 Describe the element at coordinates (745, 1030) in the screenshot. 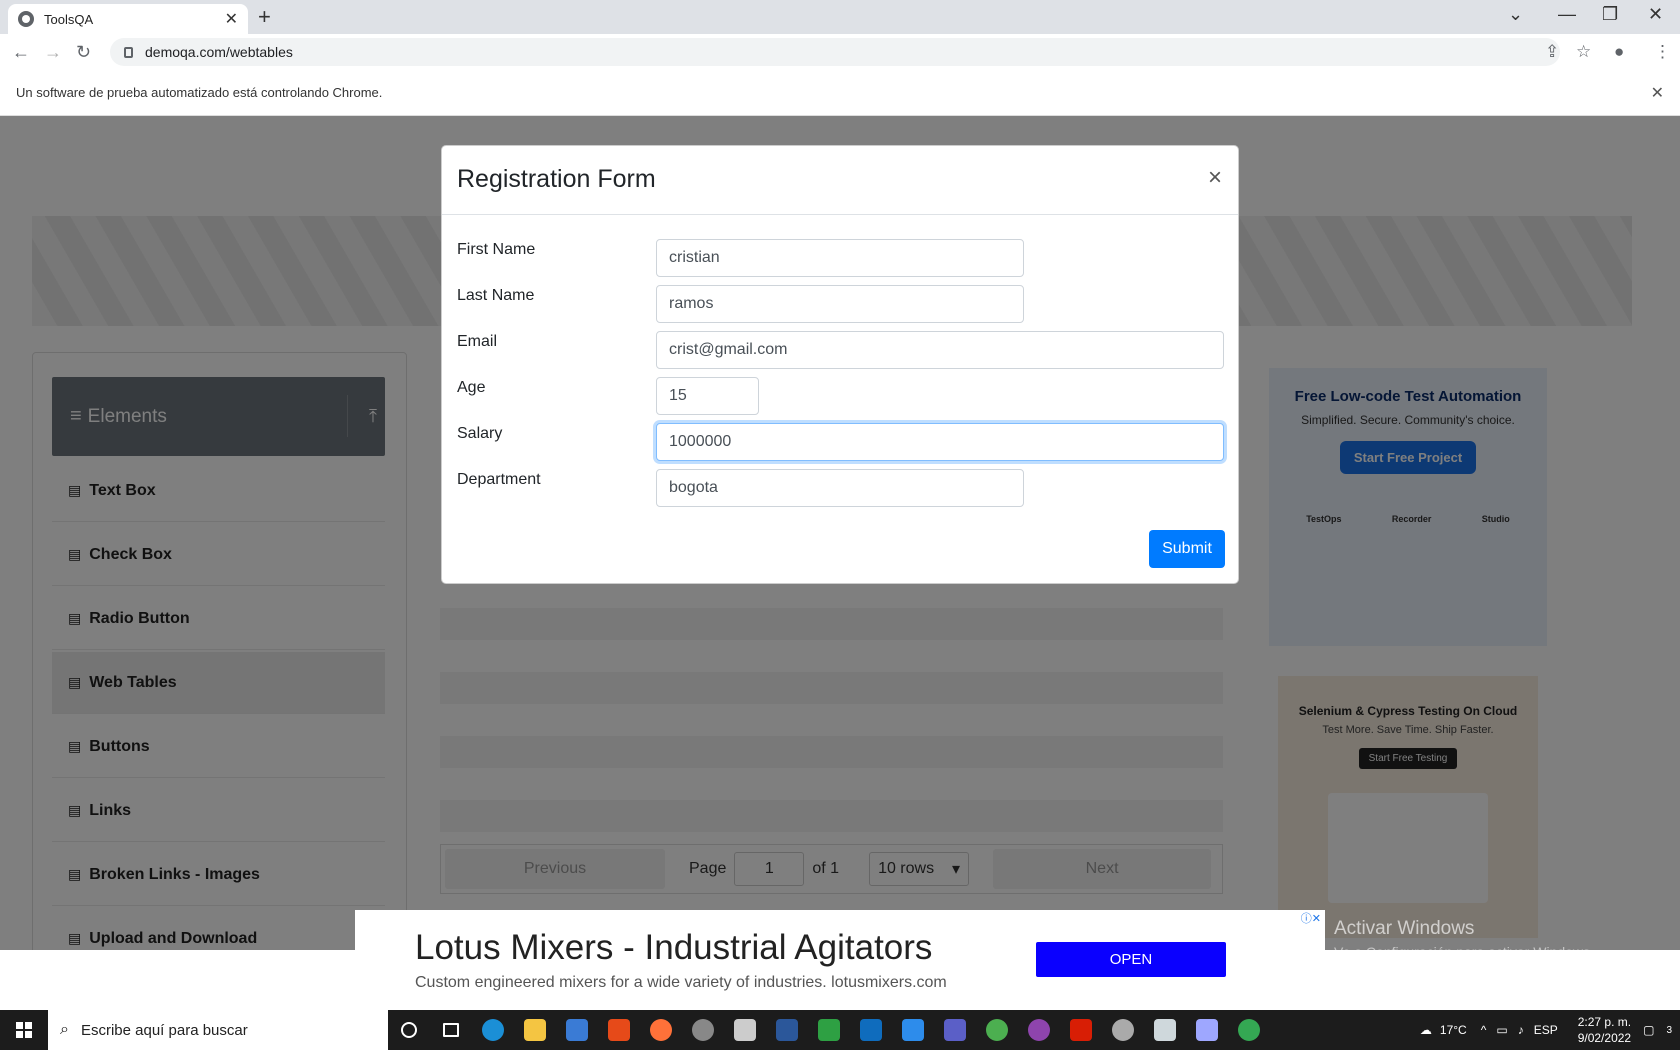

I see `pointer-app-icon` at that location.